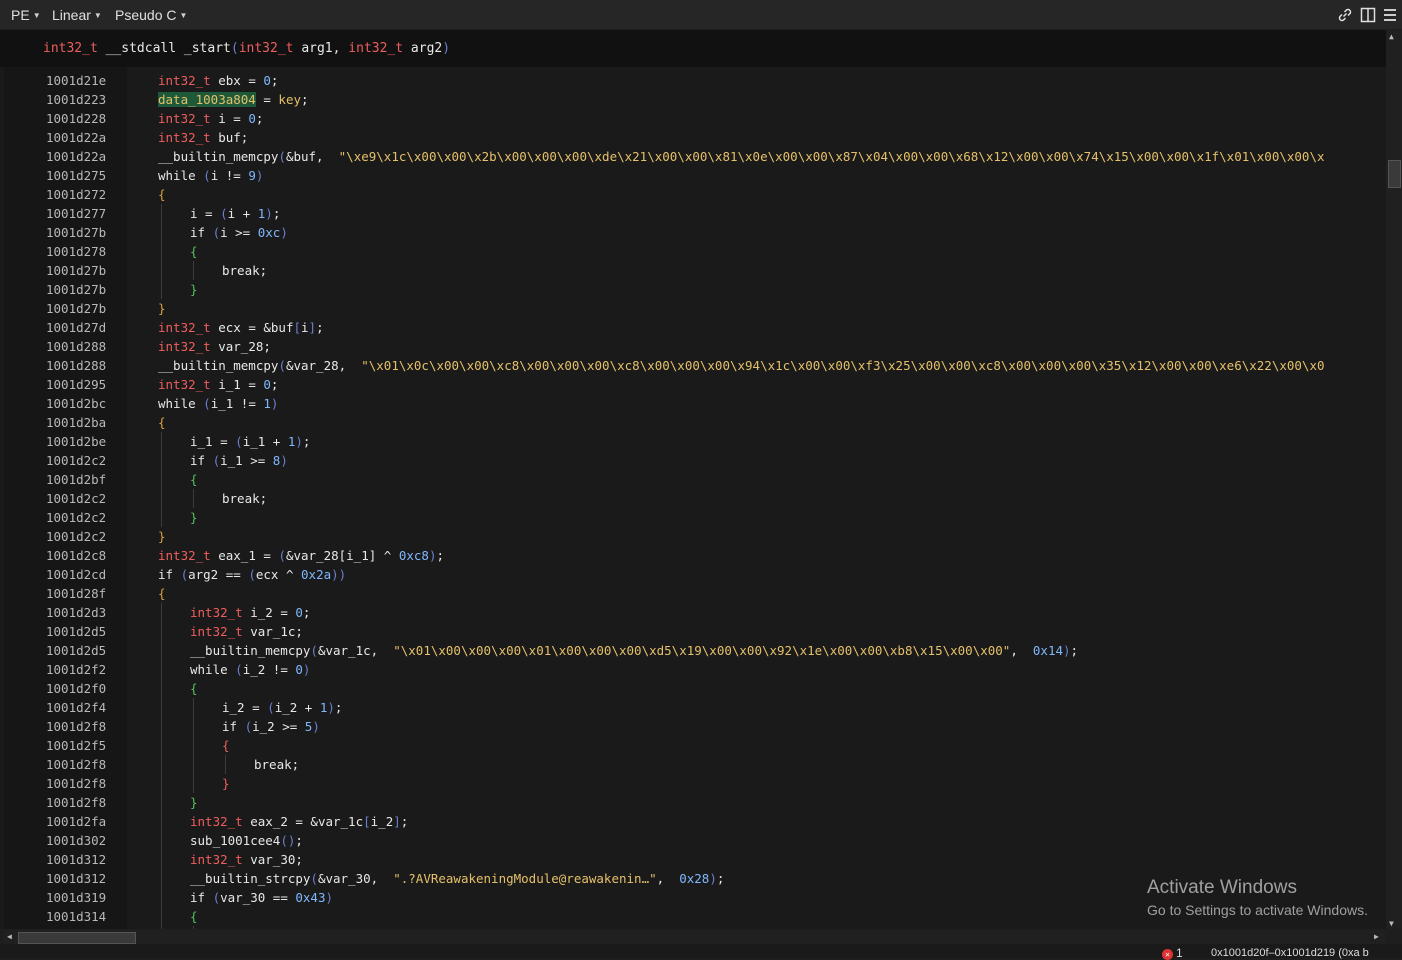  What do you see at coordinates (76, 175) in the screenshot?
I see `line-address: 1001d275` at bounding box center [76, 175].